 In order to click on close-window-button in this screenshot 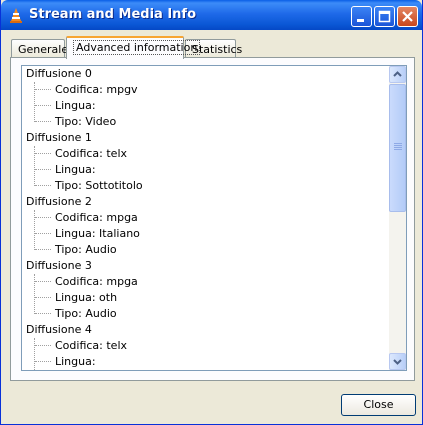, I will do `click(407, 16)`.